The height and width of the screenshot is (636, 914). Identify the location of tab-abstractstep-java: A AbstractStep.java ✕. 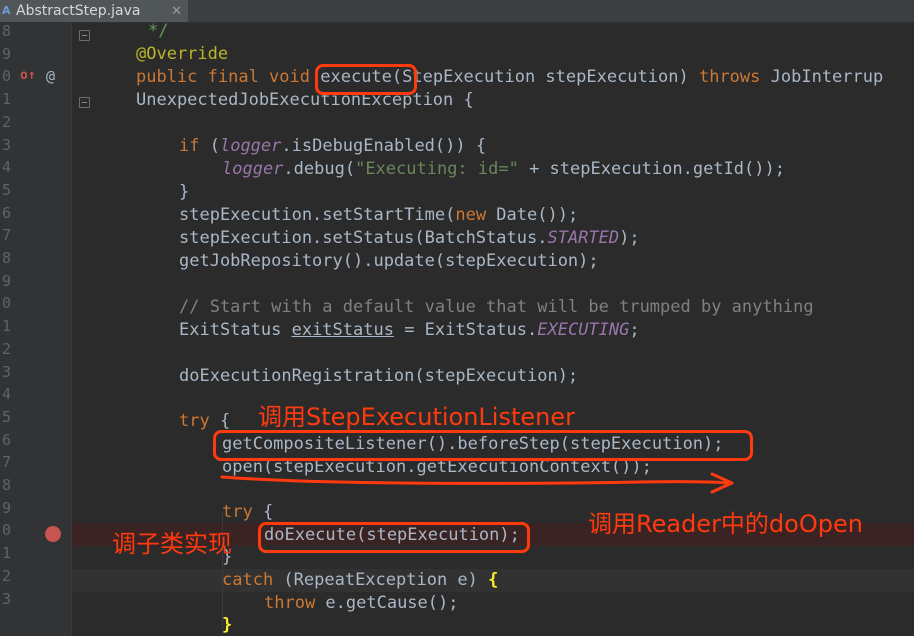
(94, 11).